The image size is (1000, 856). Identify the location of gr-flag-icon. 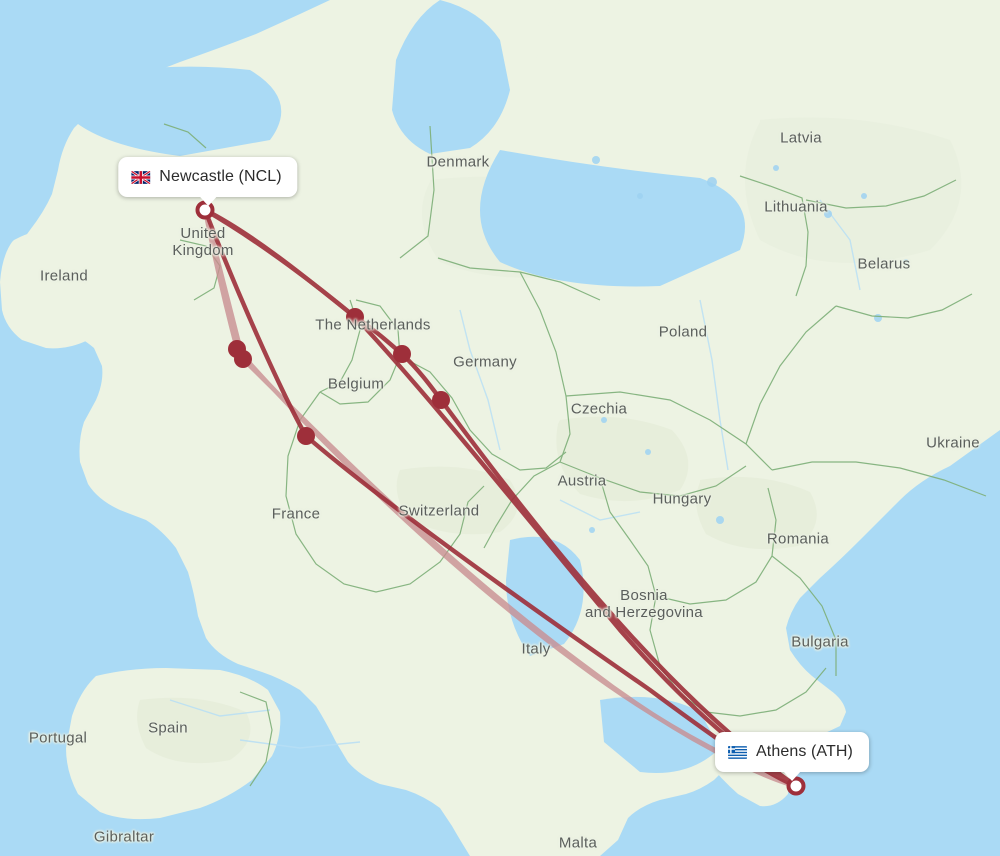
(738, 752).